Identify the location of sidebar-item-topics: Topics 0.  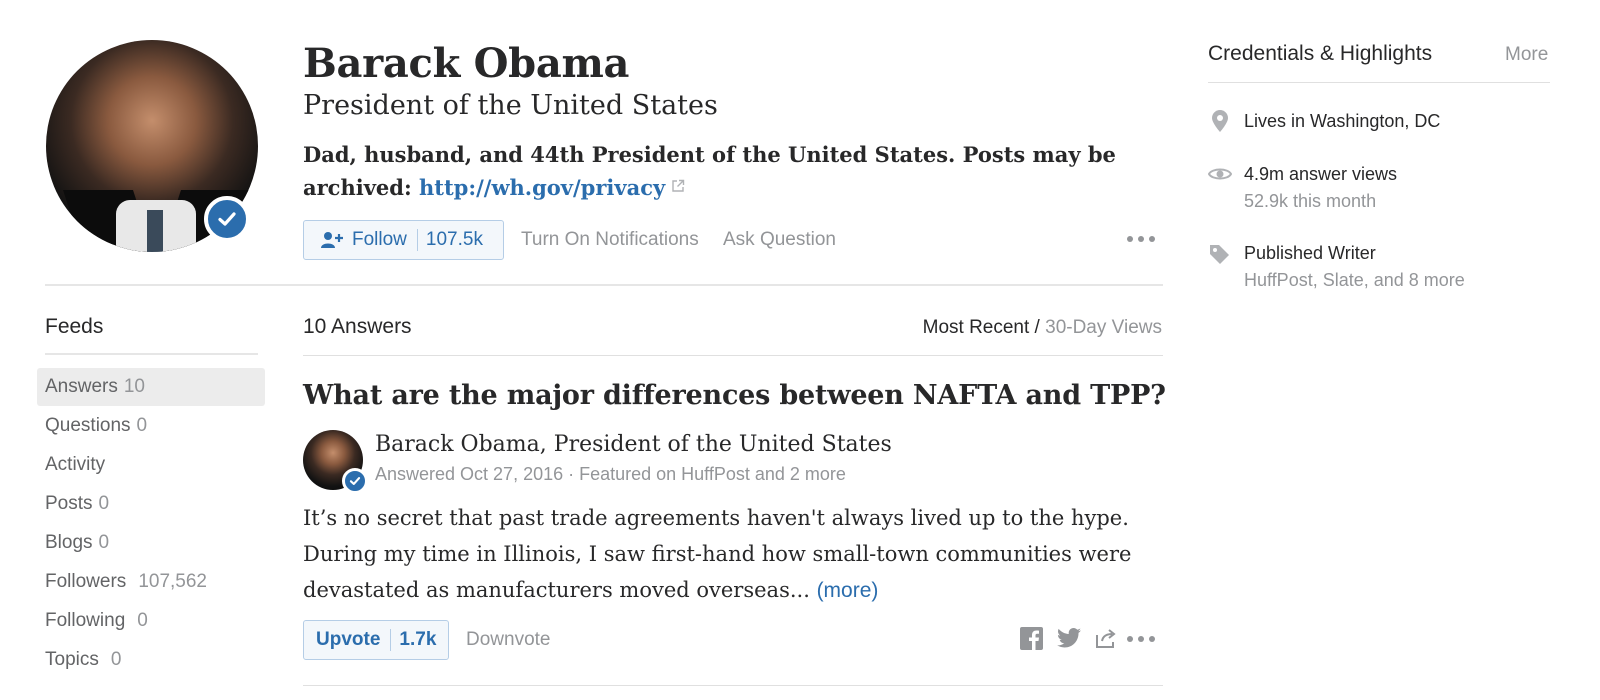
(151, 660).